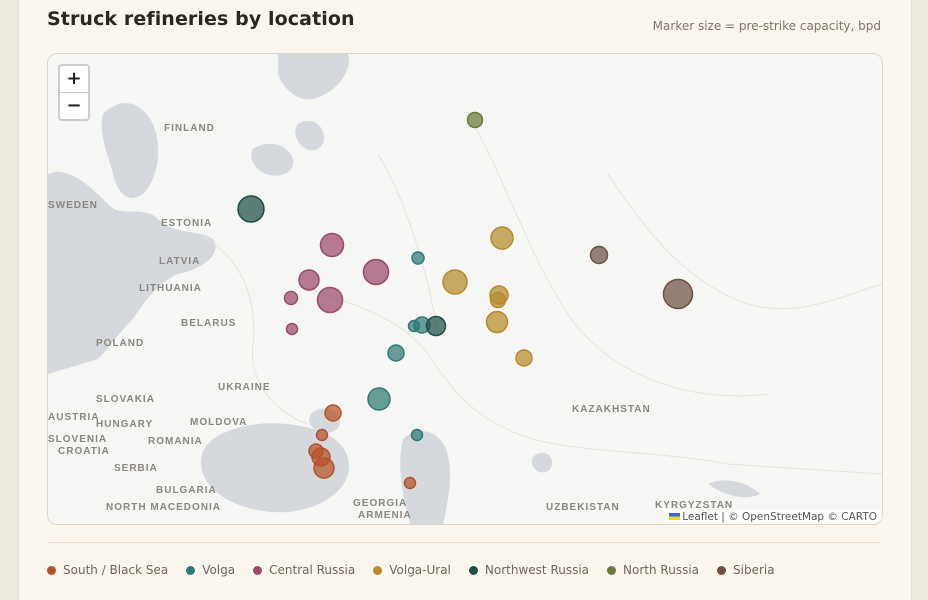 Image resolution: width=928 pixels, height=600 pixels. Describe the element at coordinates (218, 422) in the screenshot. I see `svg-text: MOLDOVA` at that location.